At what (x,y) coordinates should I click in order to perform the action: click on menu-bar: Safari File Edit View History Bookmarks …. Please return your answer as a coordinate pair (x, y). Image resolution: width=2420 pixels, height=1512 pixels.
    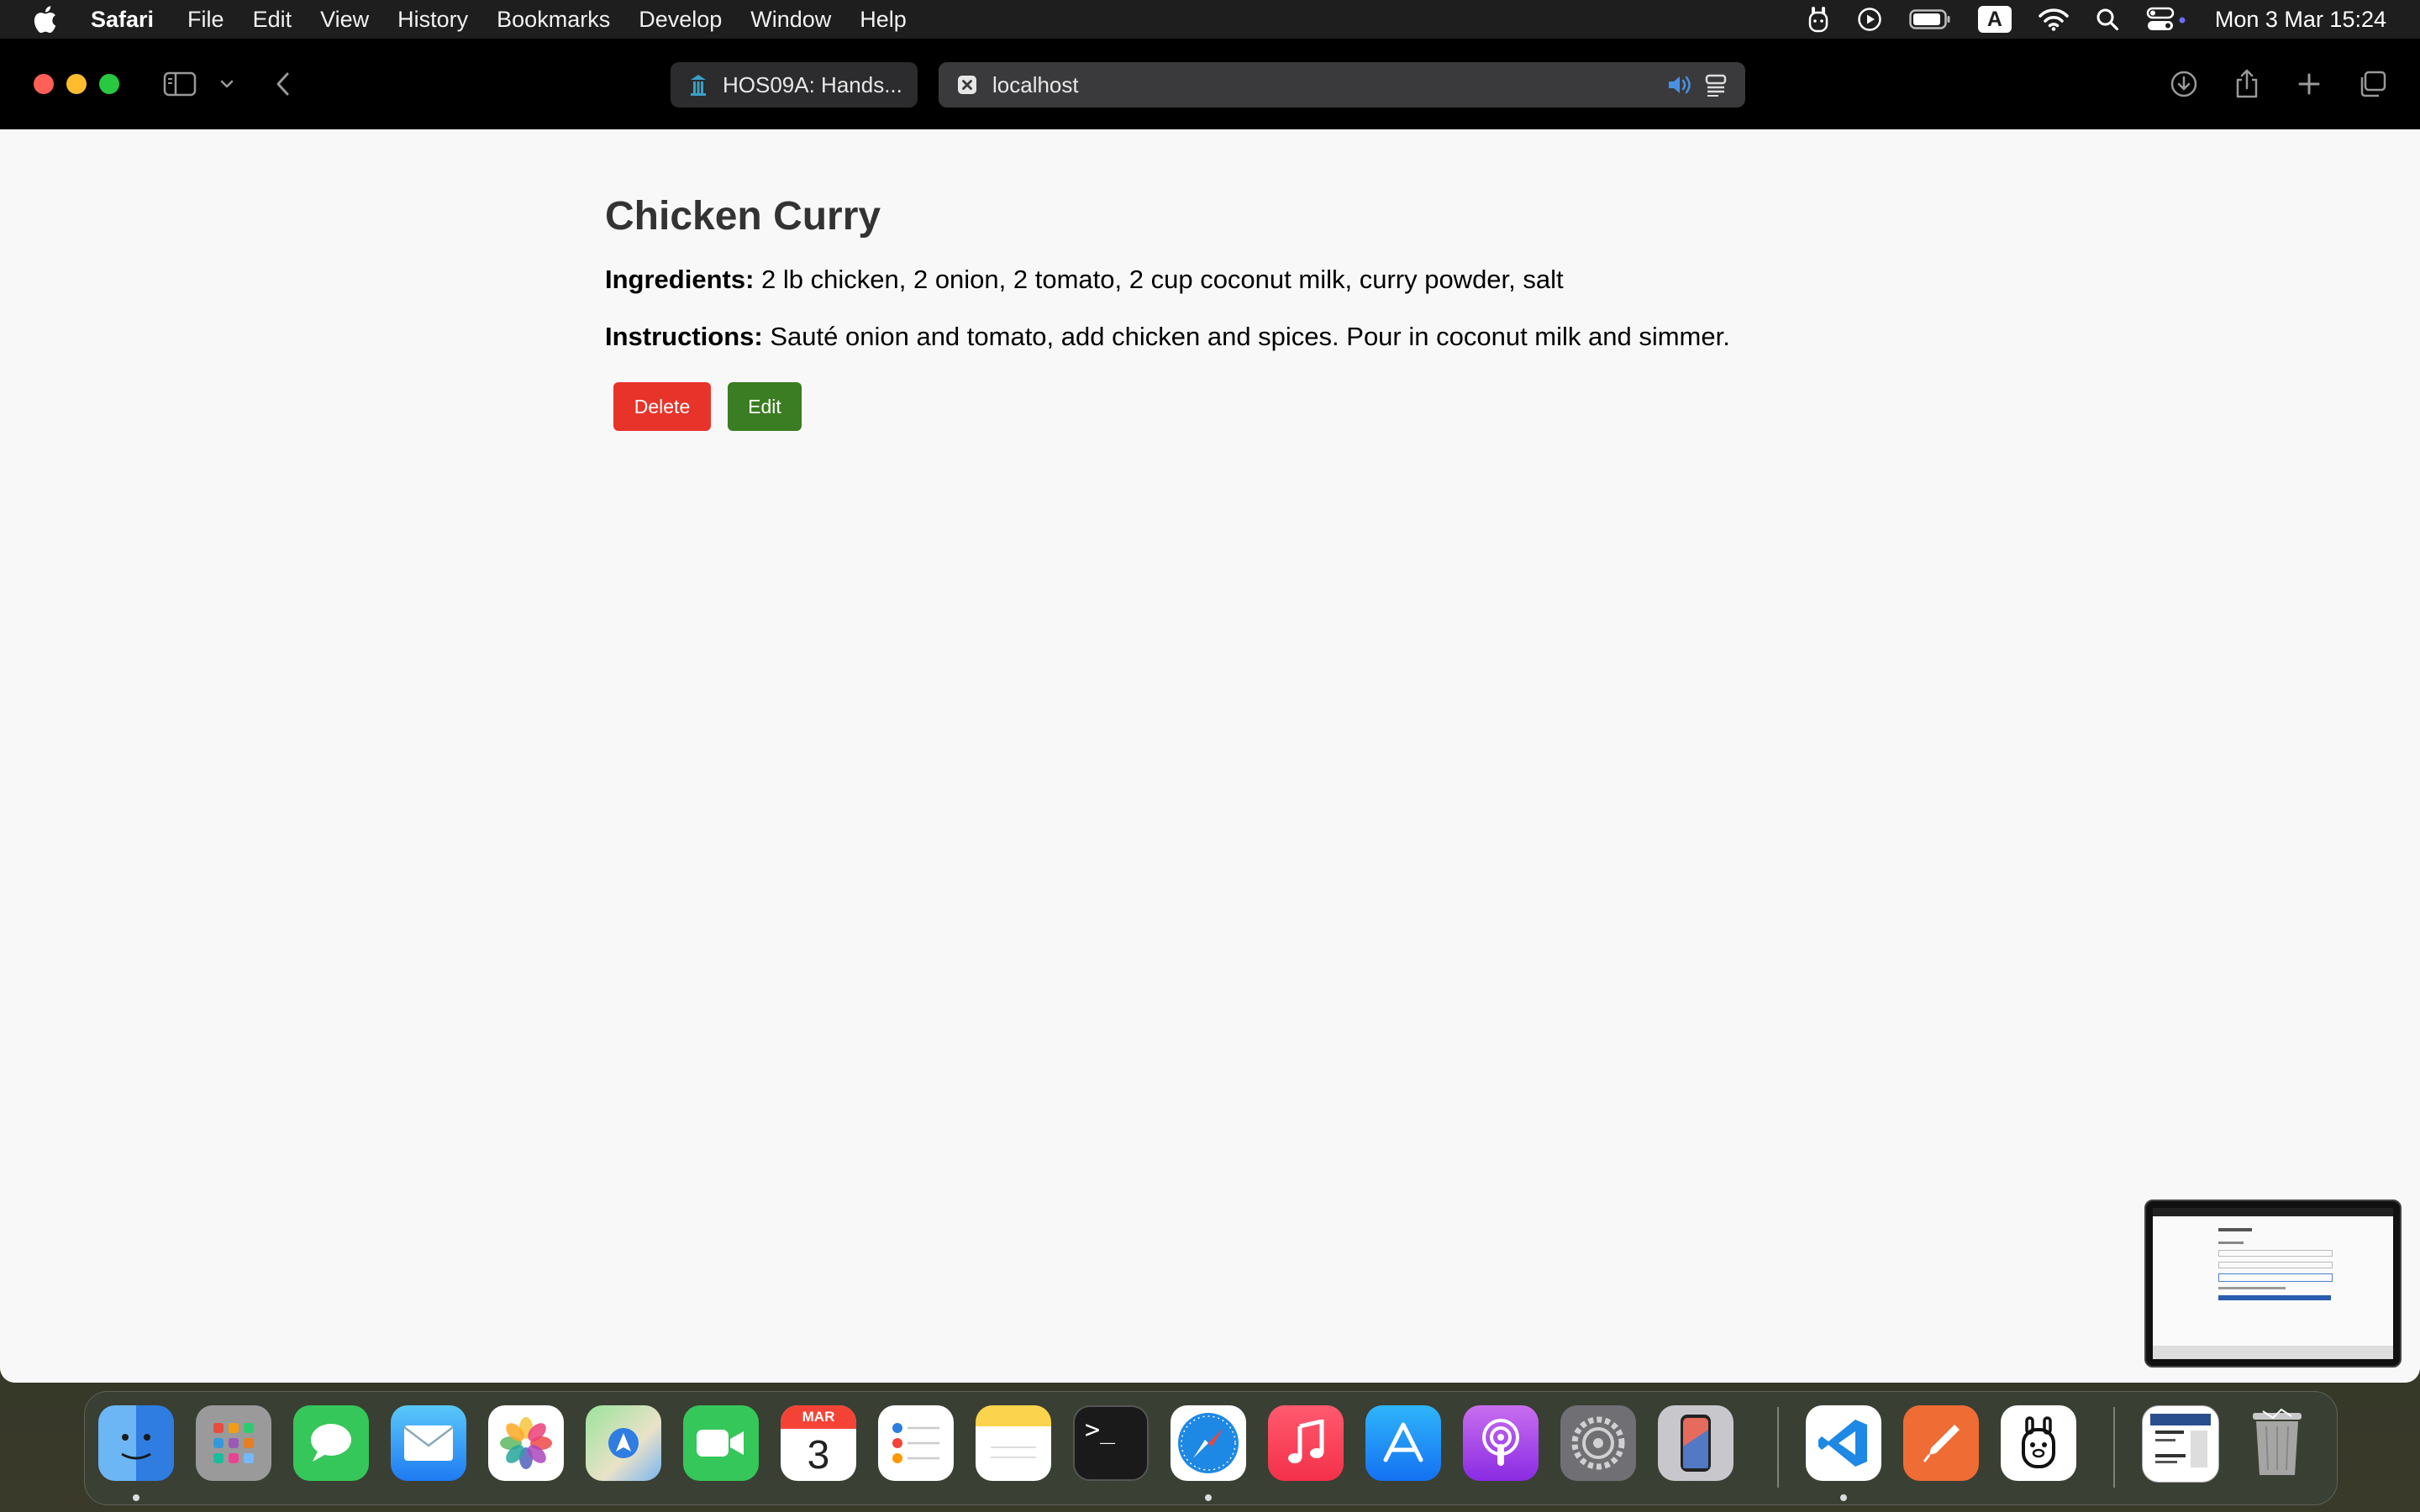
    Looking at the image, I should click on (1210, 19).